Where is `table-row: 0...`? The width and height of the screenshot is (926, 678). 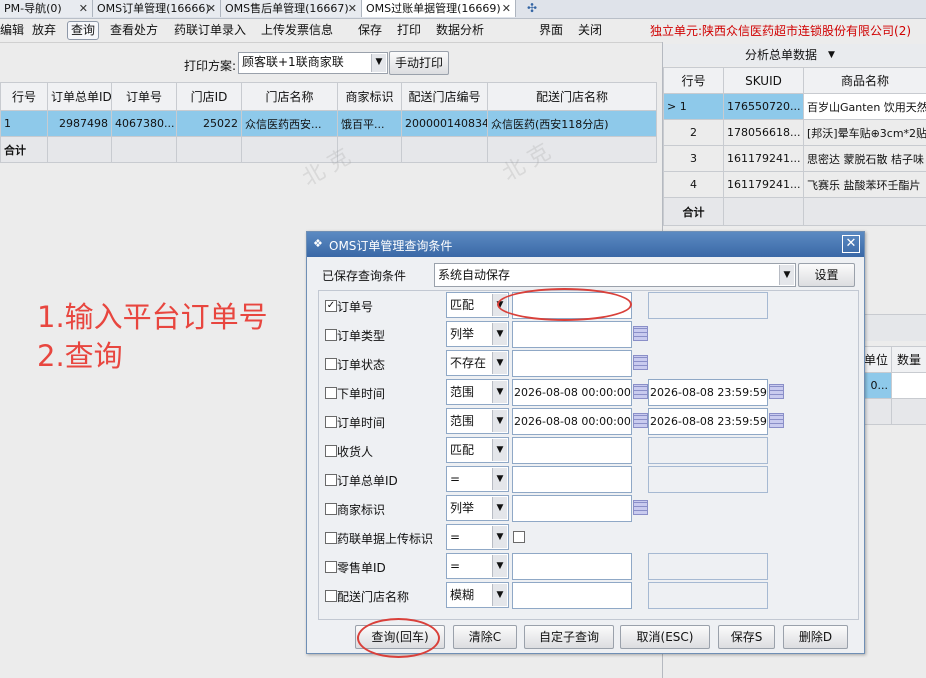
table-row: 0... is located at coordinates (890, 385).